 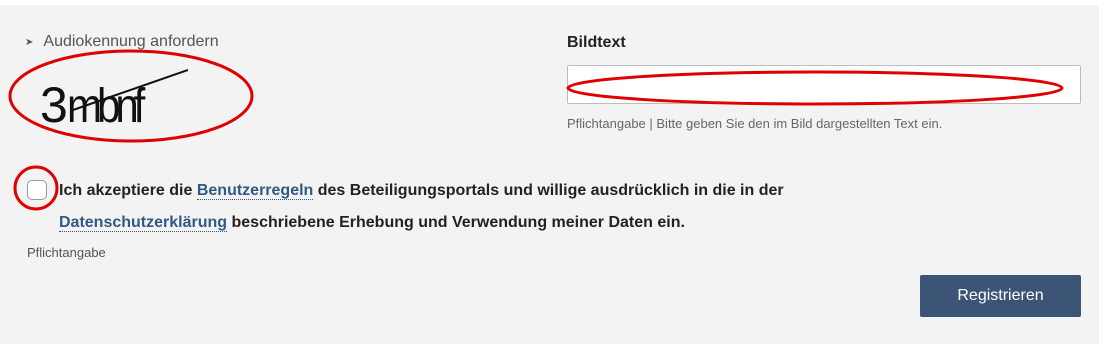 I want to click on register-button: Registrieren, so click(x=1000, y=296).